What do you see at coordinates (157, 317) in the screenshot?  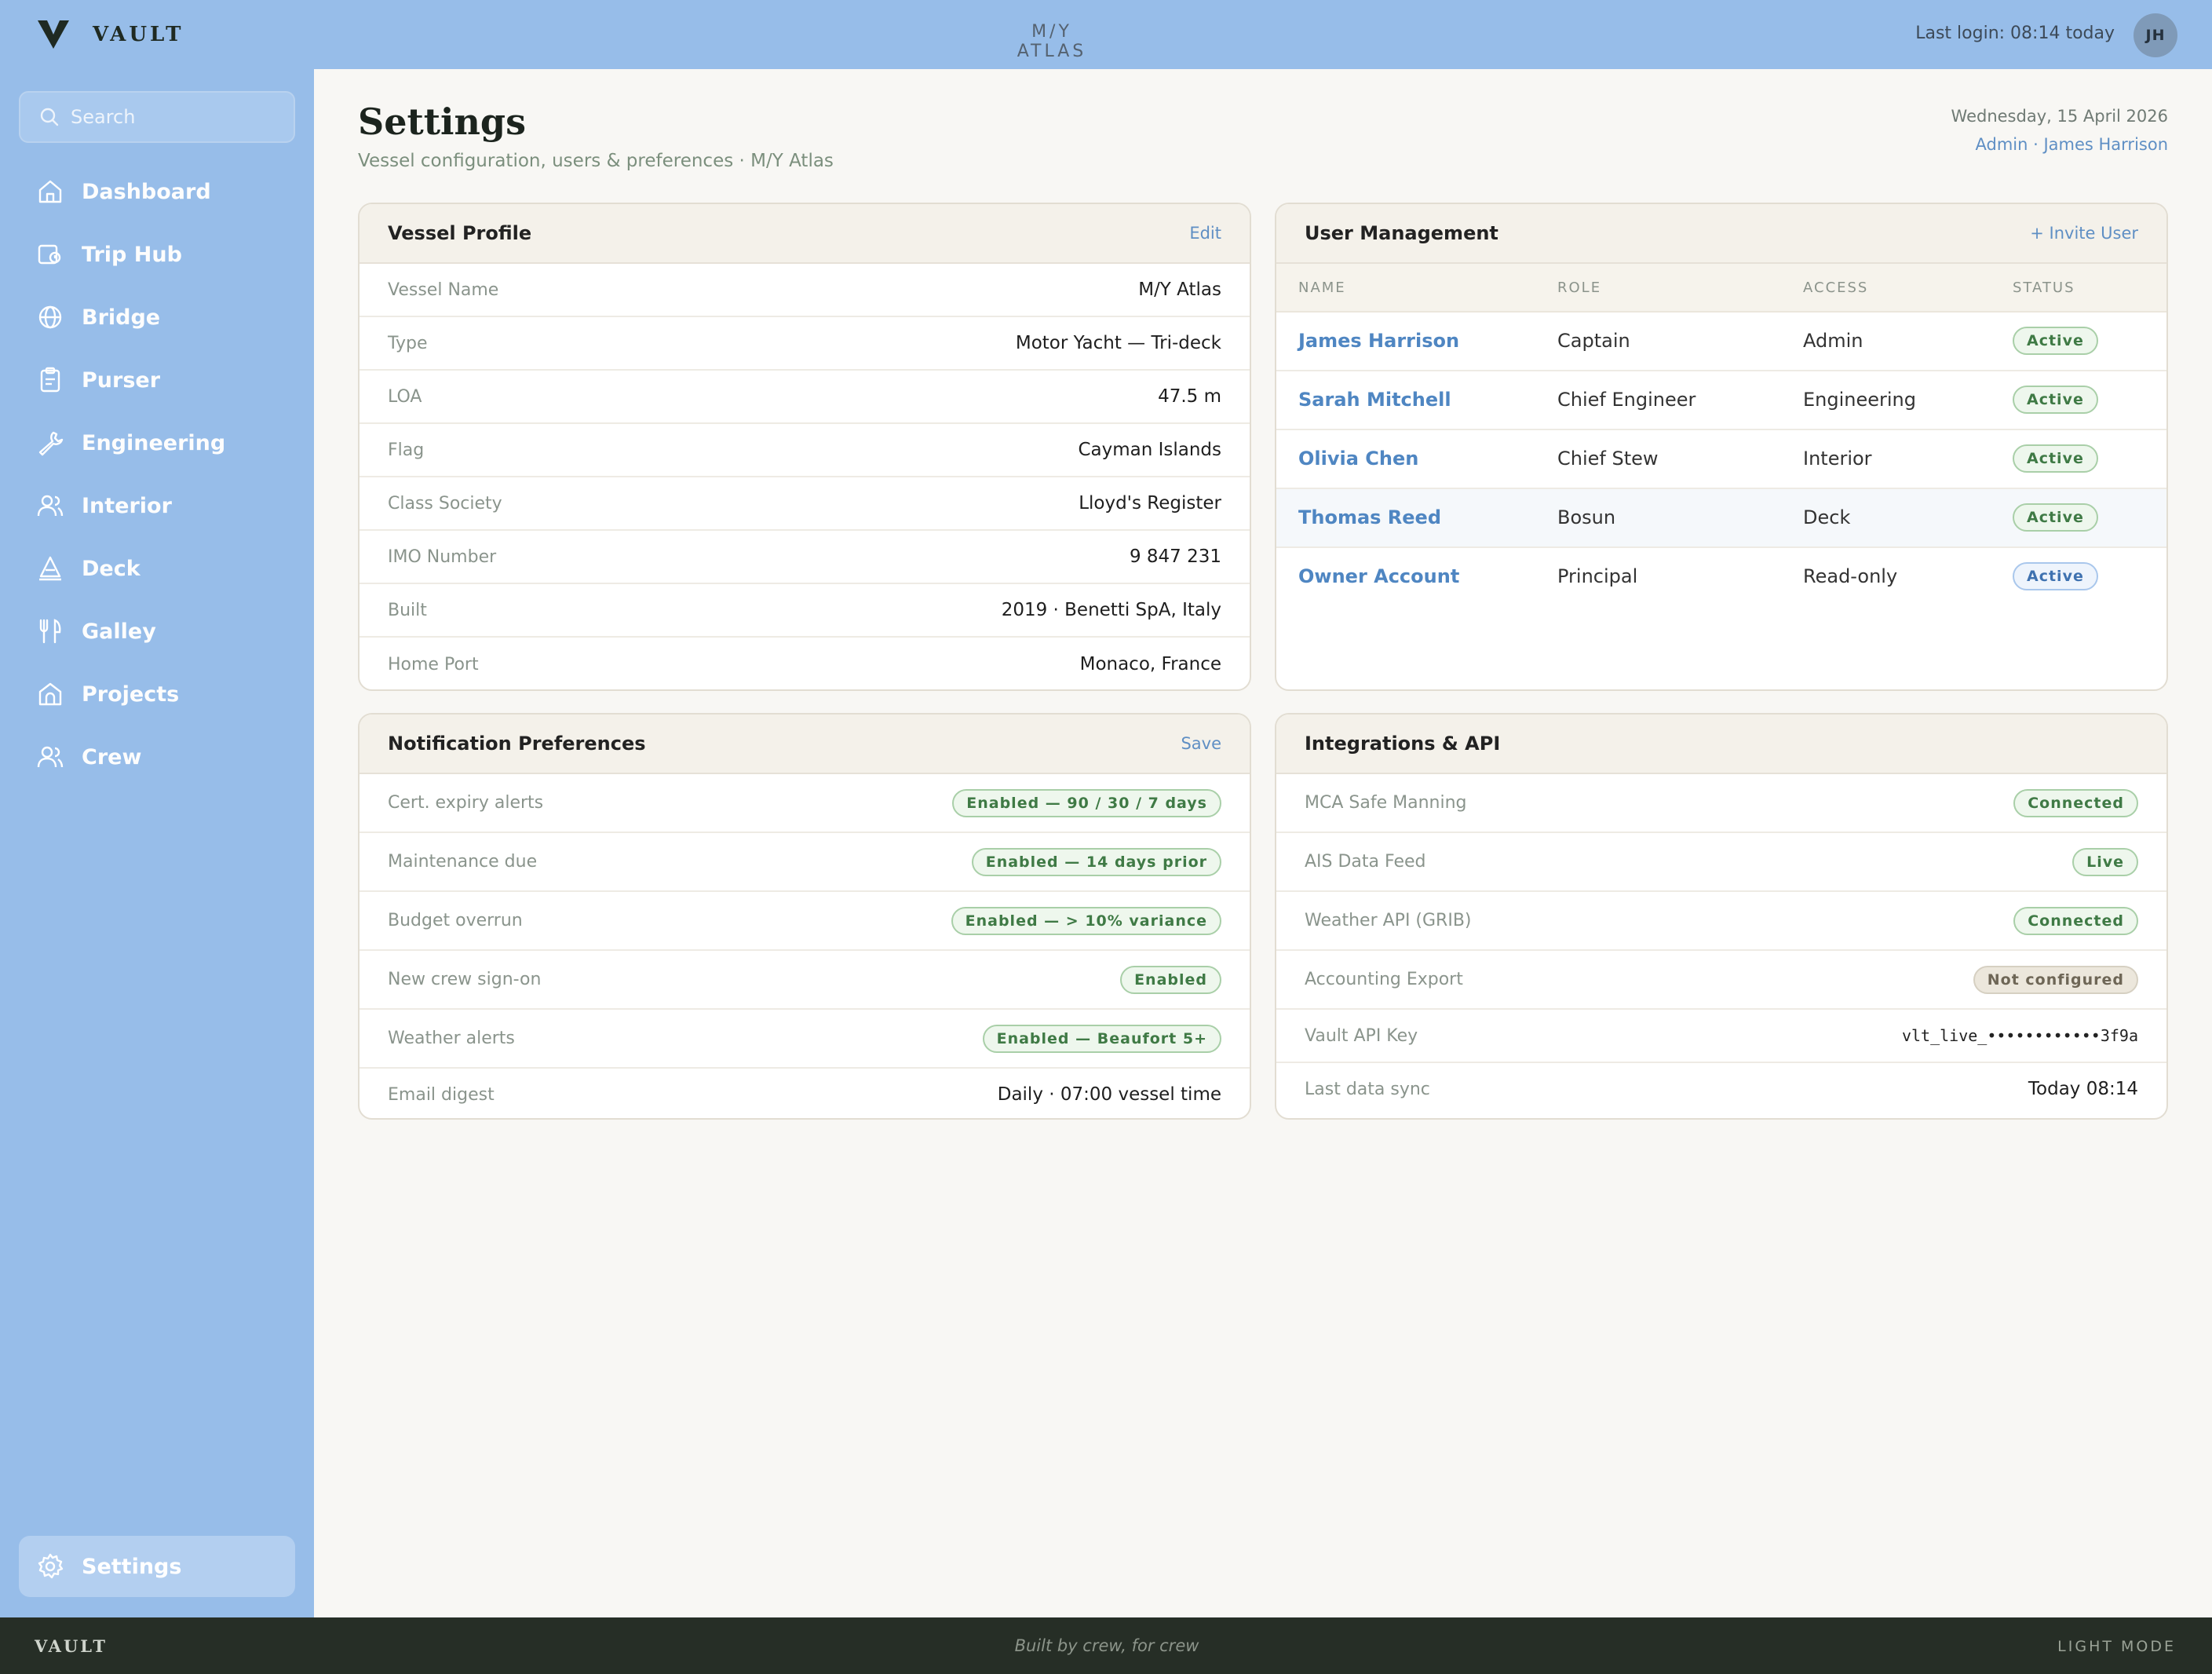 I see `sidebar-item-bridge: Bridge` at bounding box center [157, 317].